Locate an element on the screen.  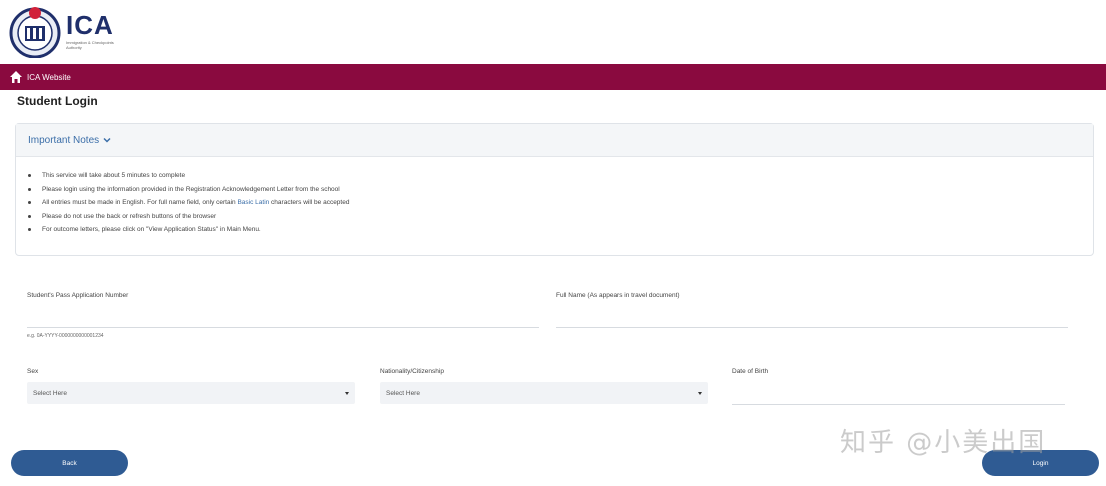
ica-emblem-icon is located at coordinates (35, 32).